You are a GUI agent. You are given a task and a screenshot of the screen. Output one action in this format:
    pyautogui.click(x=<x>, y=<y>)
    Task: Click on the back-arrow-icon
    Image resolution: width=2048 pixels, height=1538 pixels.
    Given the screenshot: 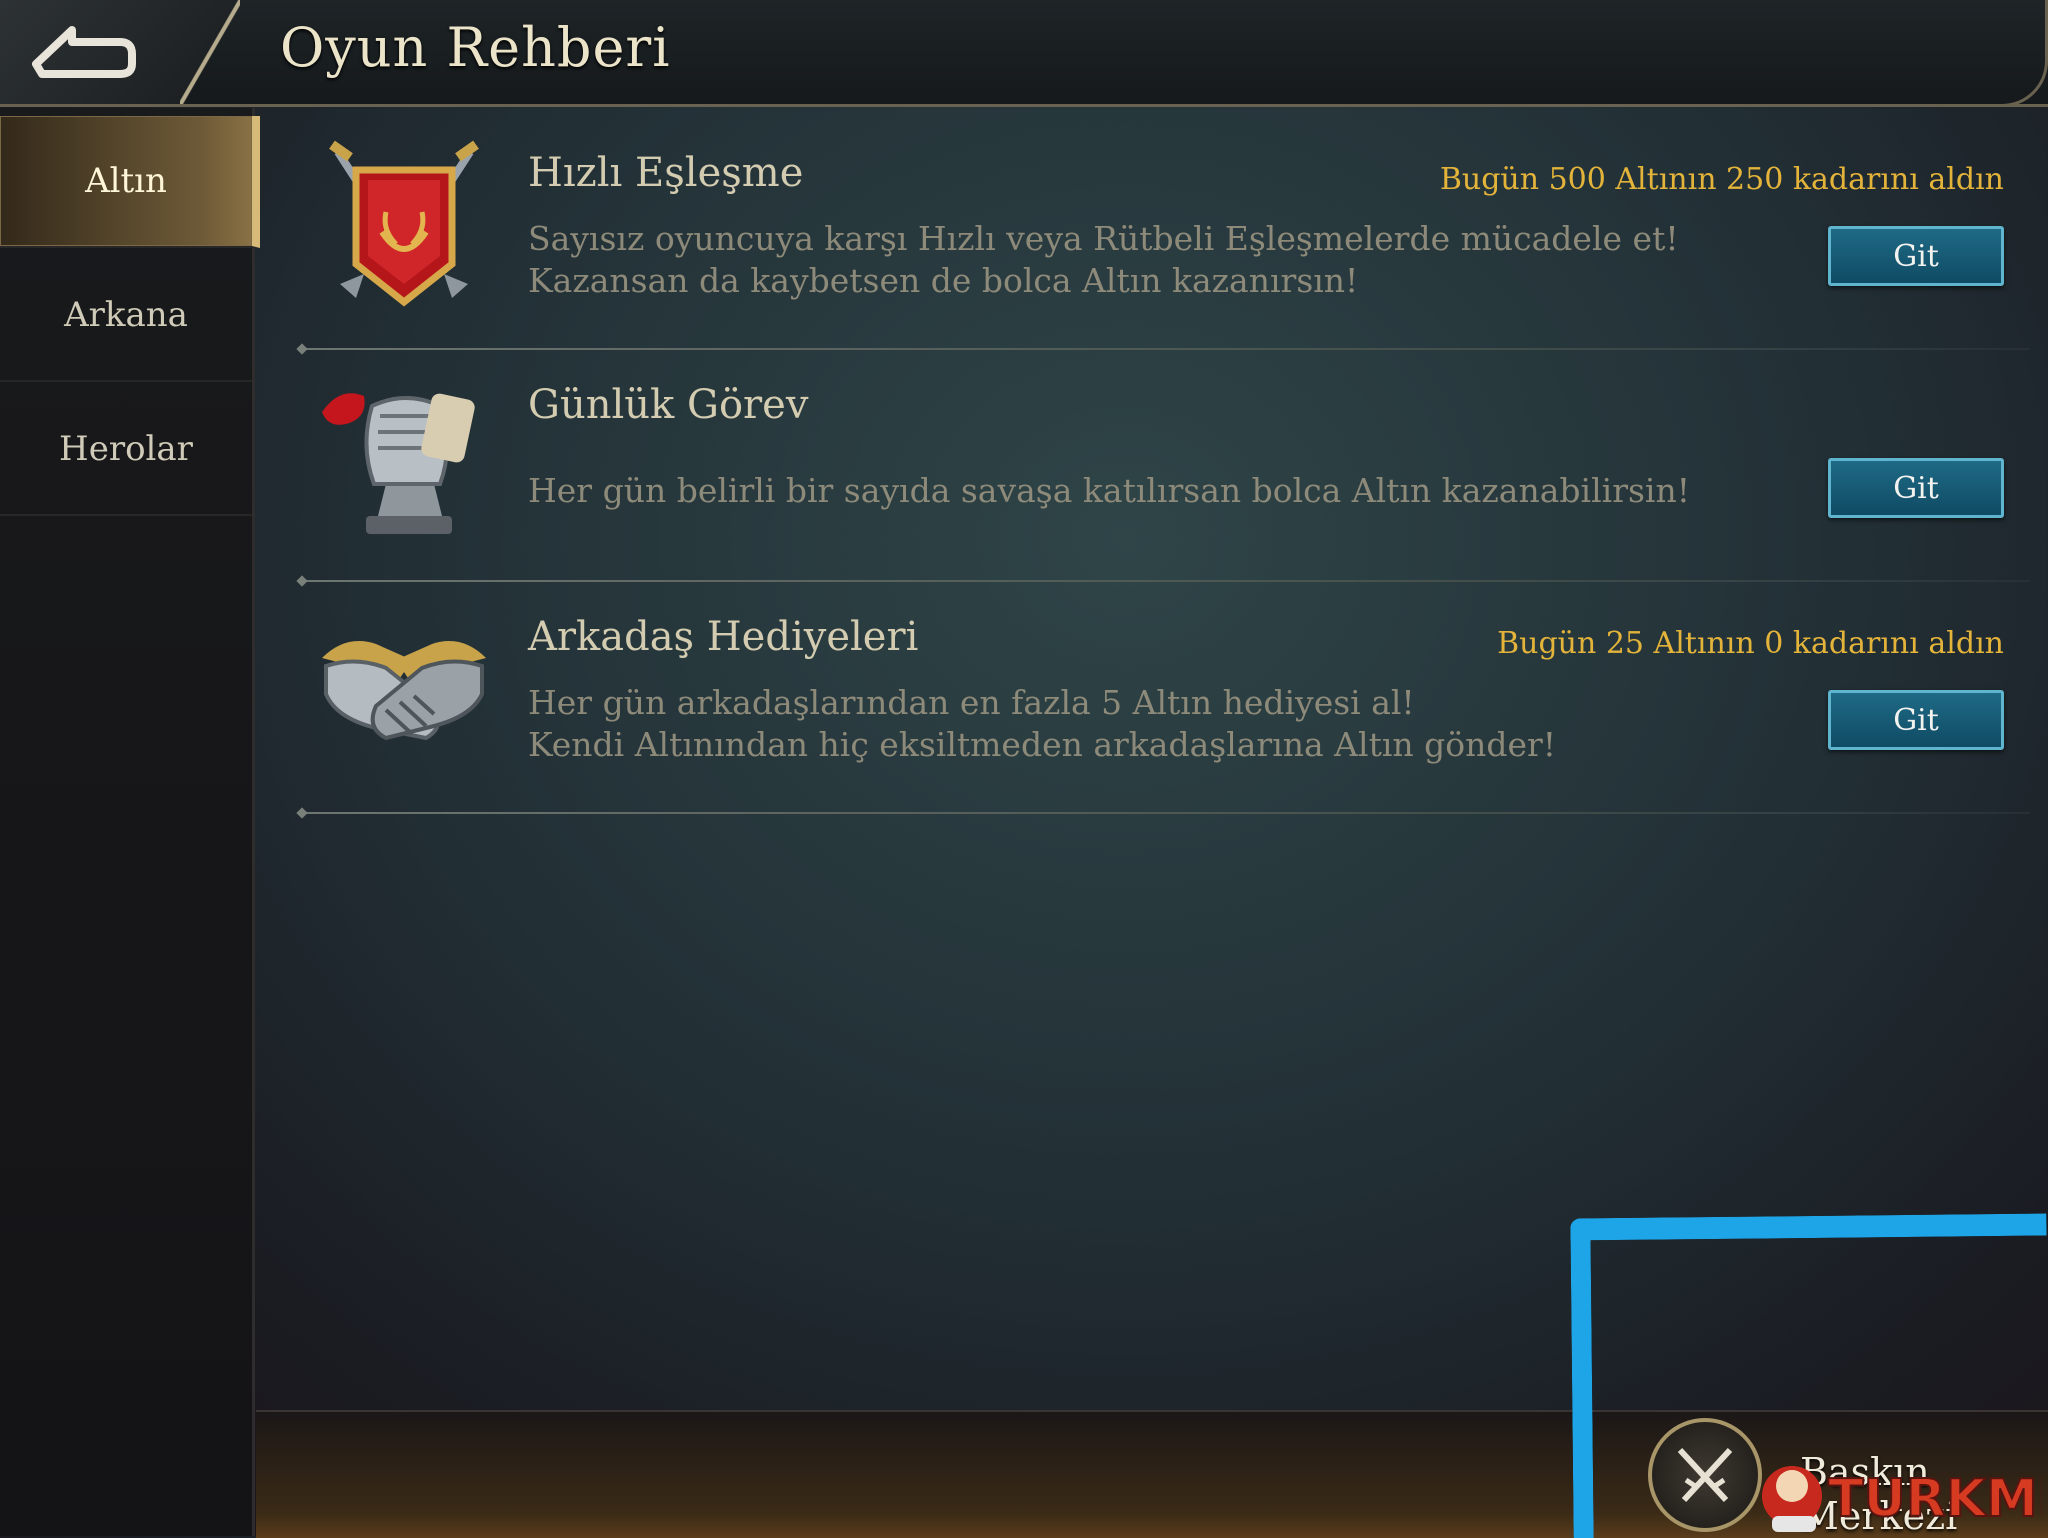 What is the action you would take?
    pyautogui.click(x=84, y=52)
    